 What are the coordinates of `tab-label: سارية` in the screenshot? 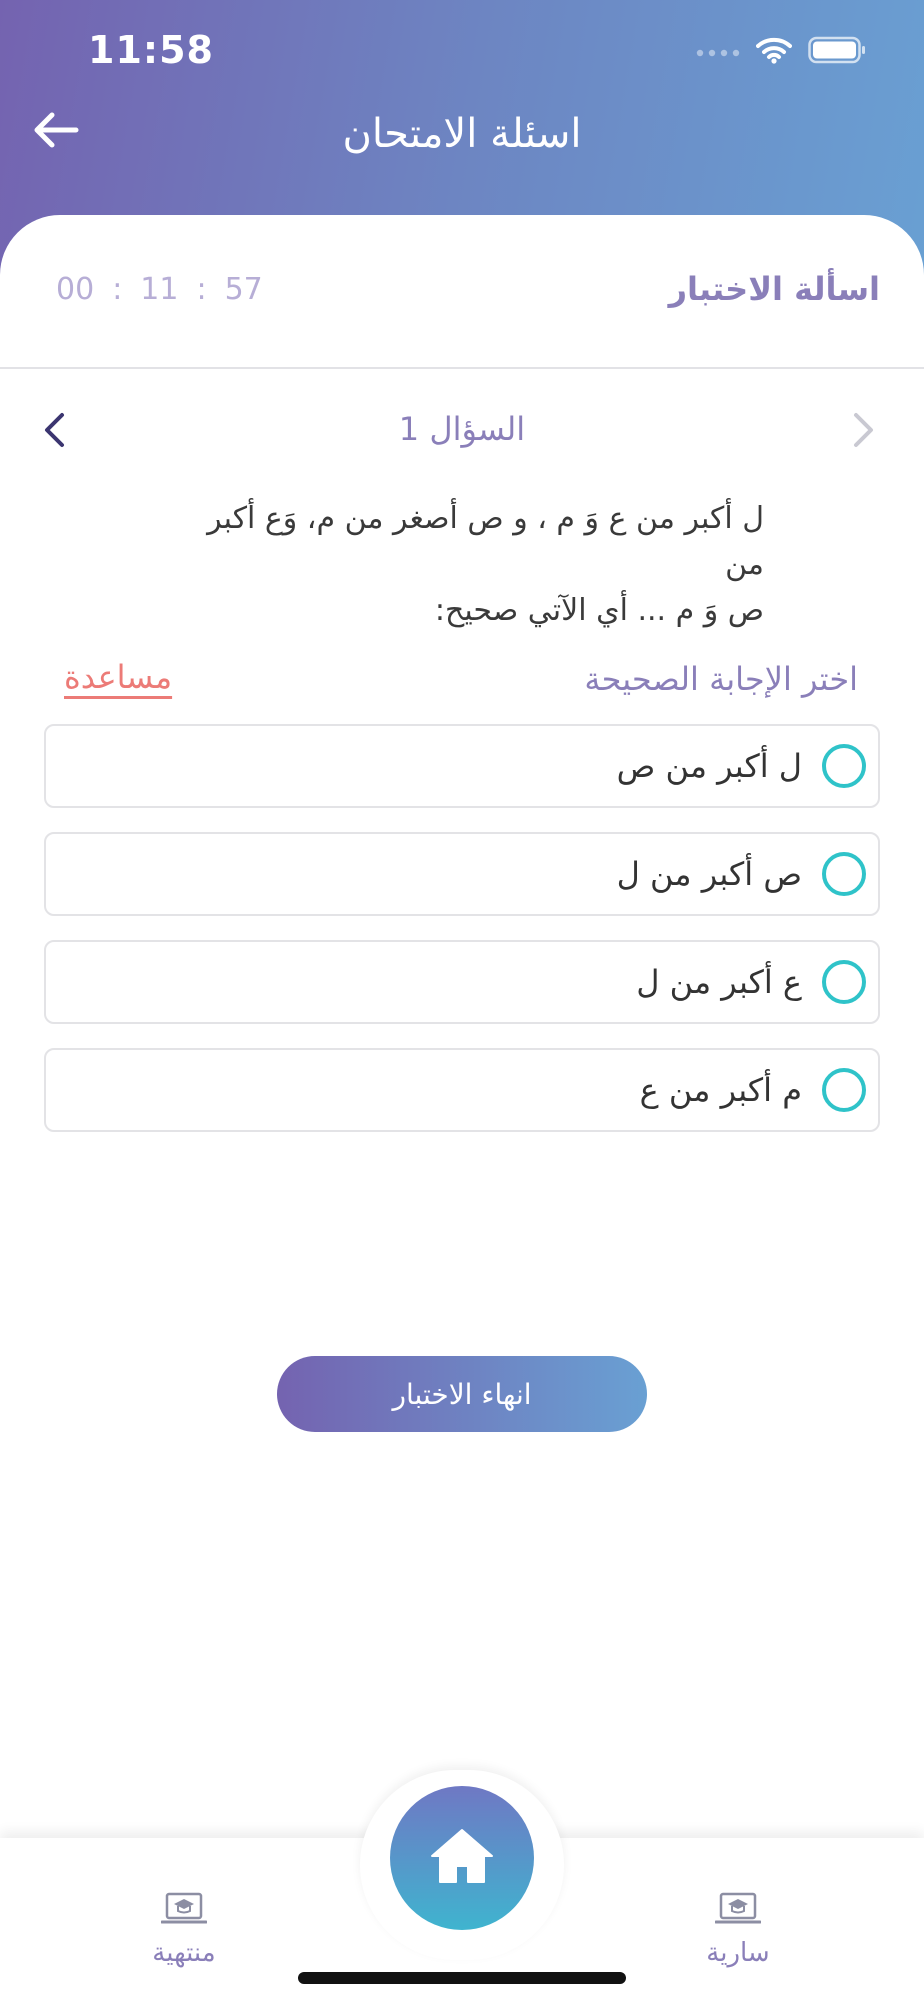 It's located at (738, 1953).